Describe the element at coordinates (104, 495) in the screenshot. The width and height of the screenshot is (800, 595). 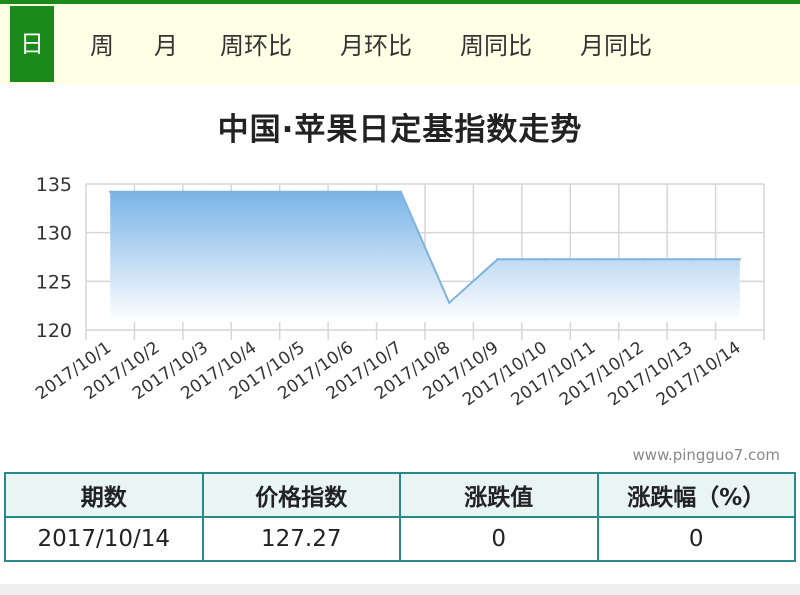
I see `header-period: 期数` at that location.